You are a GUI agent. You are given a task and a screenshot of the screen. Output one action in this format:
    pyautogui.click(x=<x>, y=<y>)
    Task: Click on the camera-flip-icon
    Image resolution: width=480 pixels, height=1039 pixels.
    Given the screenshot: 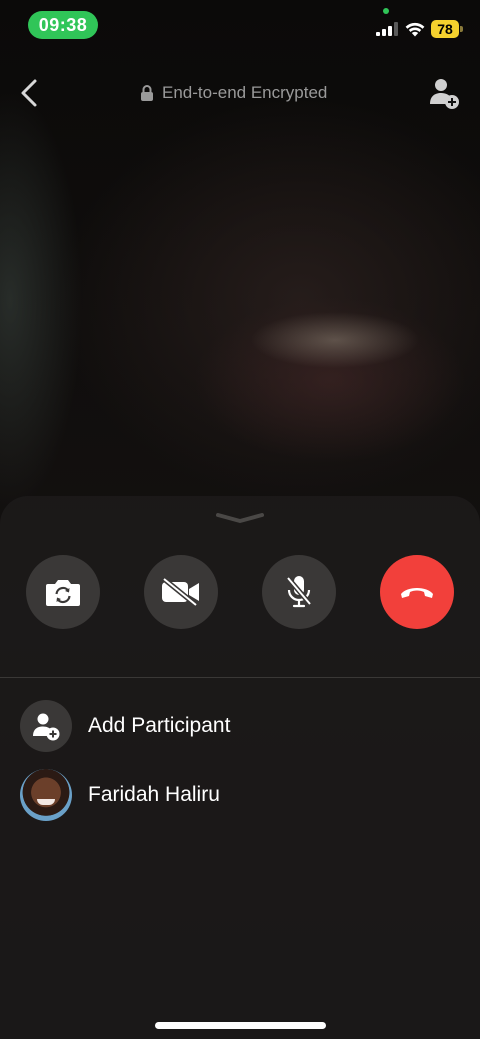 What is the action you would take?
    pyautogui.click(x=63, y=593)
    